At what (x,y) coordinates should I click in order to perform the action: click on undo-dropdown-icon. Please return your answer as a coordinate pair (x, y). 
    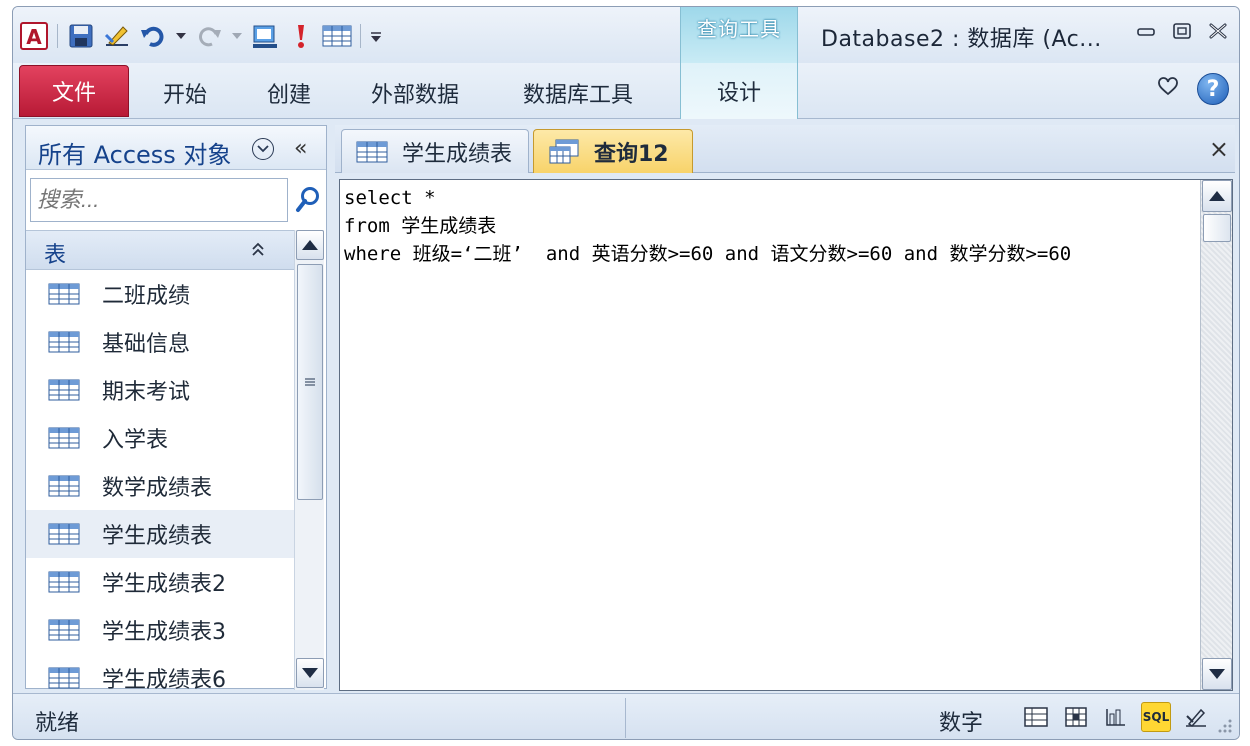
    Looking at the image, I should click on (181, 36).